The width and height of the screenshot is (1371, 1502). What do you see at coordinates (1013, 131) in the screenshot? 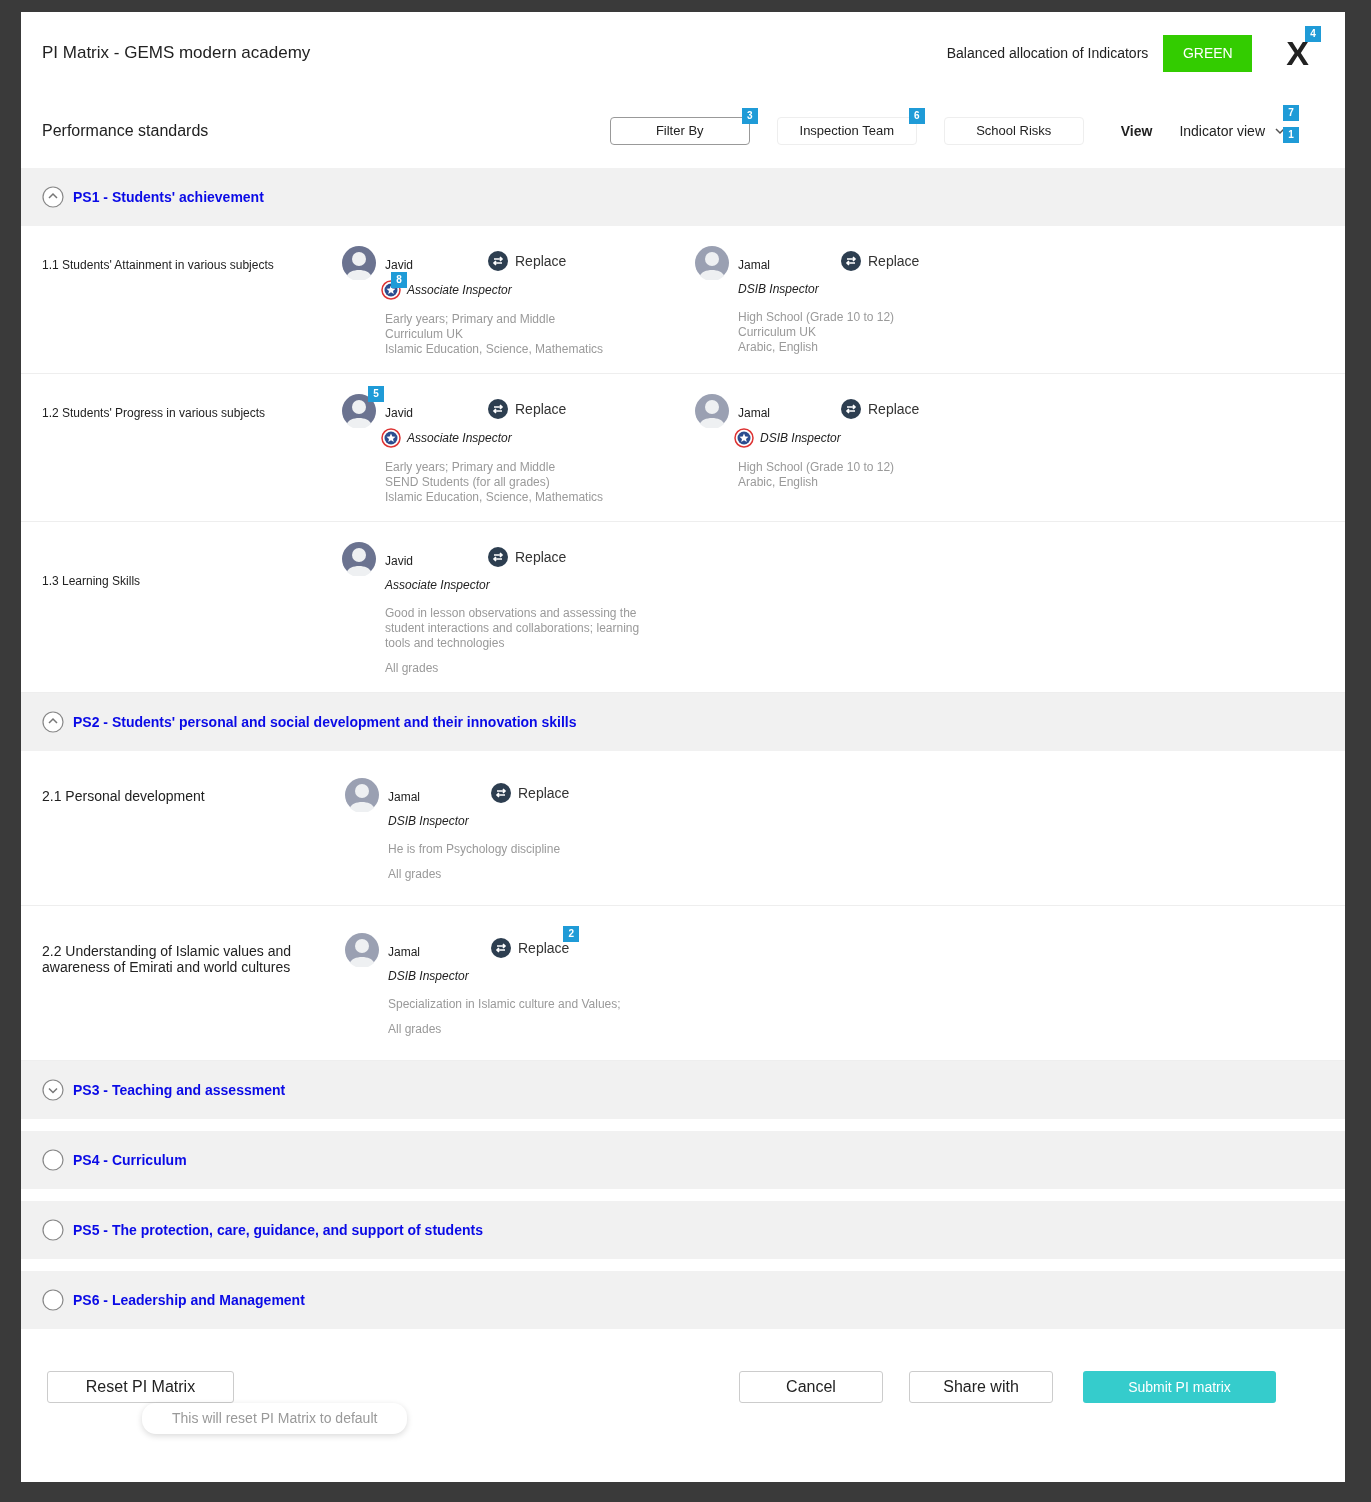
I see `filter-button: School Risks` at bounding box center [1013, 131].